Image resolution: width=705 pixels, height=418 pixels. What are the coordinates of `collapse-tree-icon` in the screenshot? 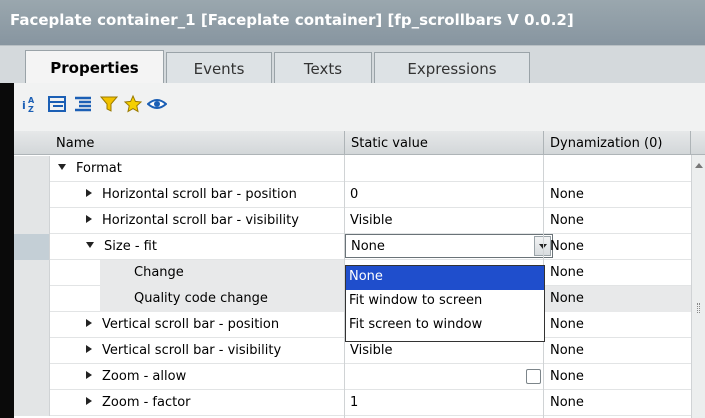 It's located at (83, 104).